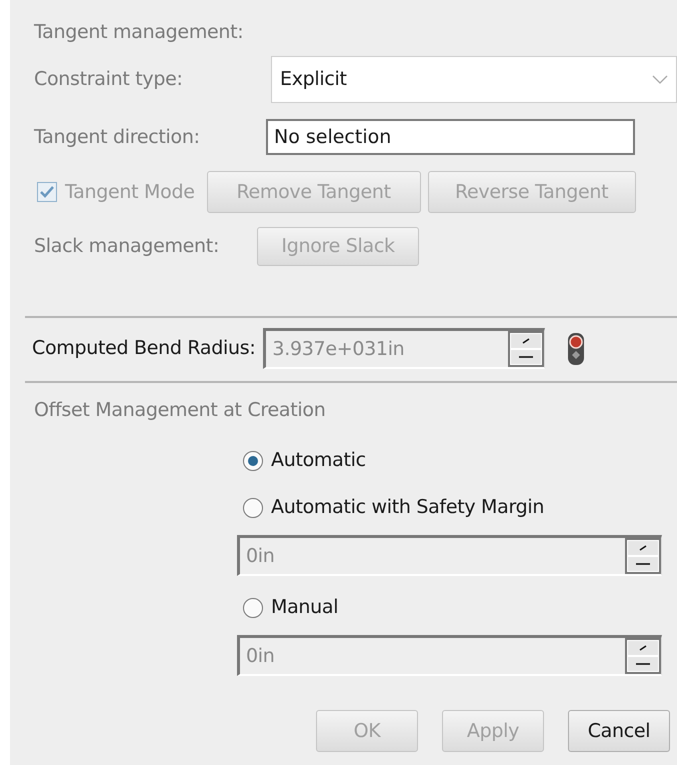  I want to click on check-icon, so click(47, 192).